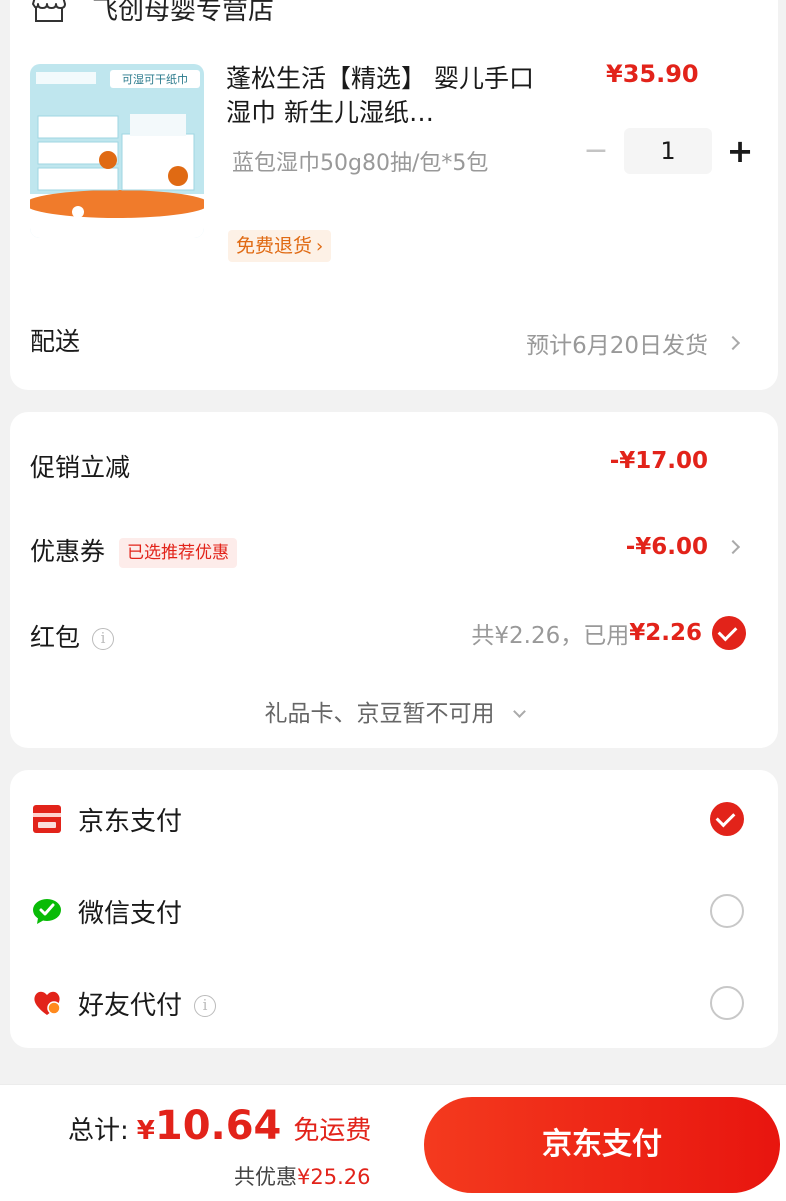 The height and width of the screenshot is (1201, 786). Describe the element at coordinates (388, 911) in the screenshot. I see `payment-option-wechat: 微信支付` at that location.